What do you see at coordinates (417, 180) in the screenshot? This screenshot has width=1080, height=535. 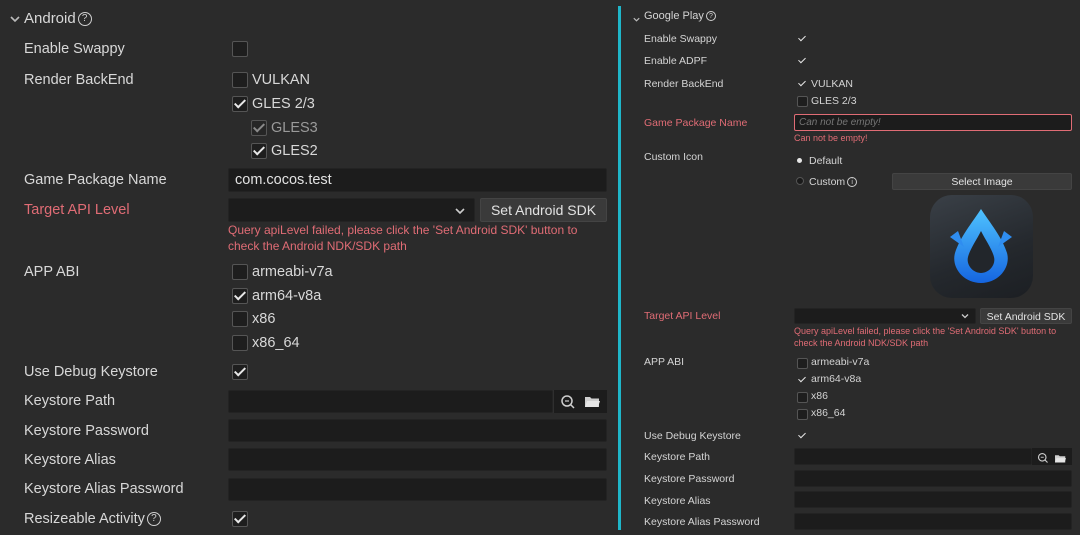 I see `game-package-input: com.cocos.test` at bounding box center [417, 180].